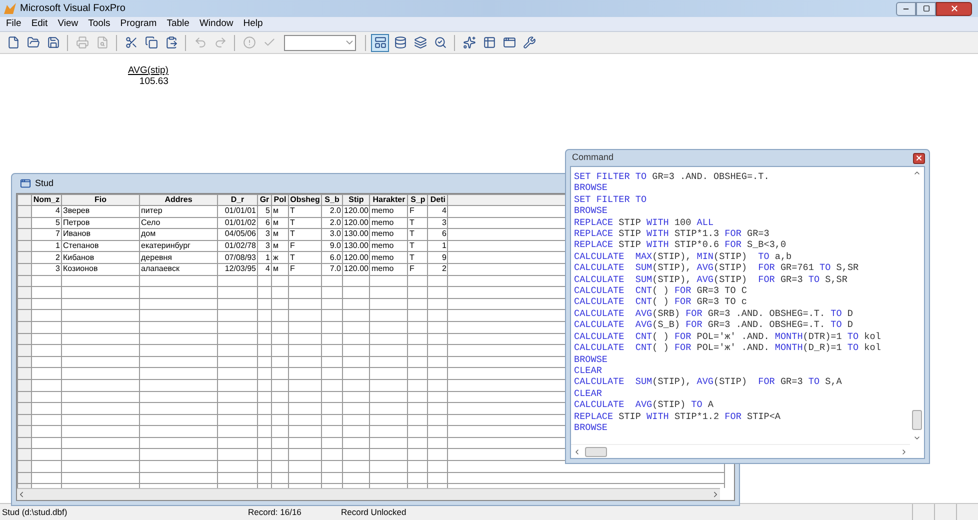 This screenshot has height=520, width=978. I want to click on window-title: Microsoft Visual FoxPro, so click(73, 9).